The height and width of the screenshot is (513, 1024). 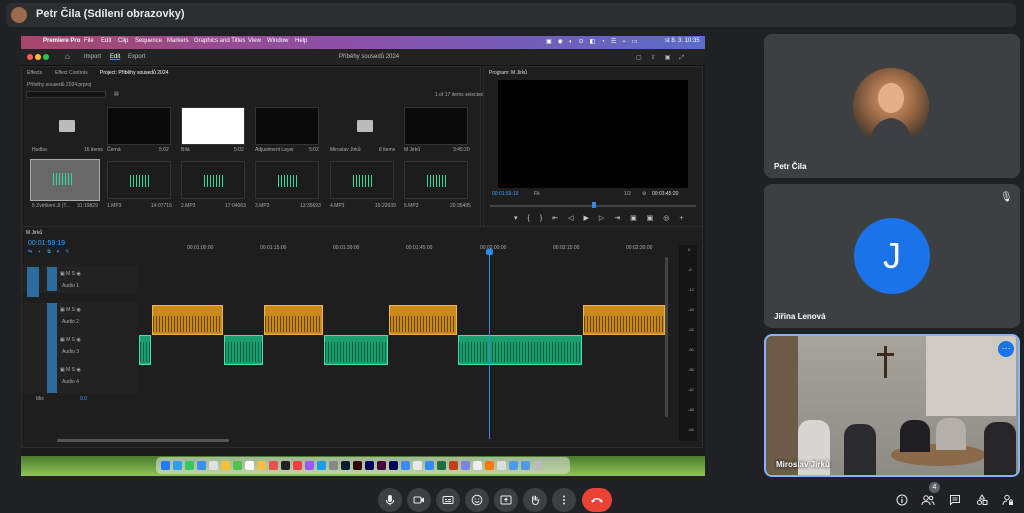 What do you see at coordinates (489, 252) in the screenshot?
I see `playhead-handle` at bounding box center [489, 252].